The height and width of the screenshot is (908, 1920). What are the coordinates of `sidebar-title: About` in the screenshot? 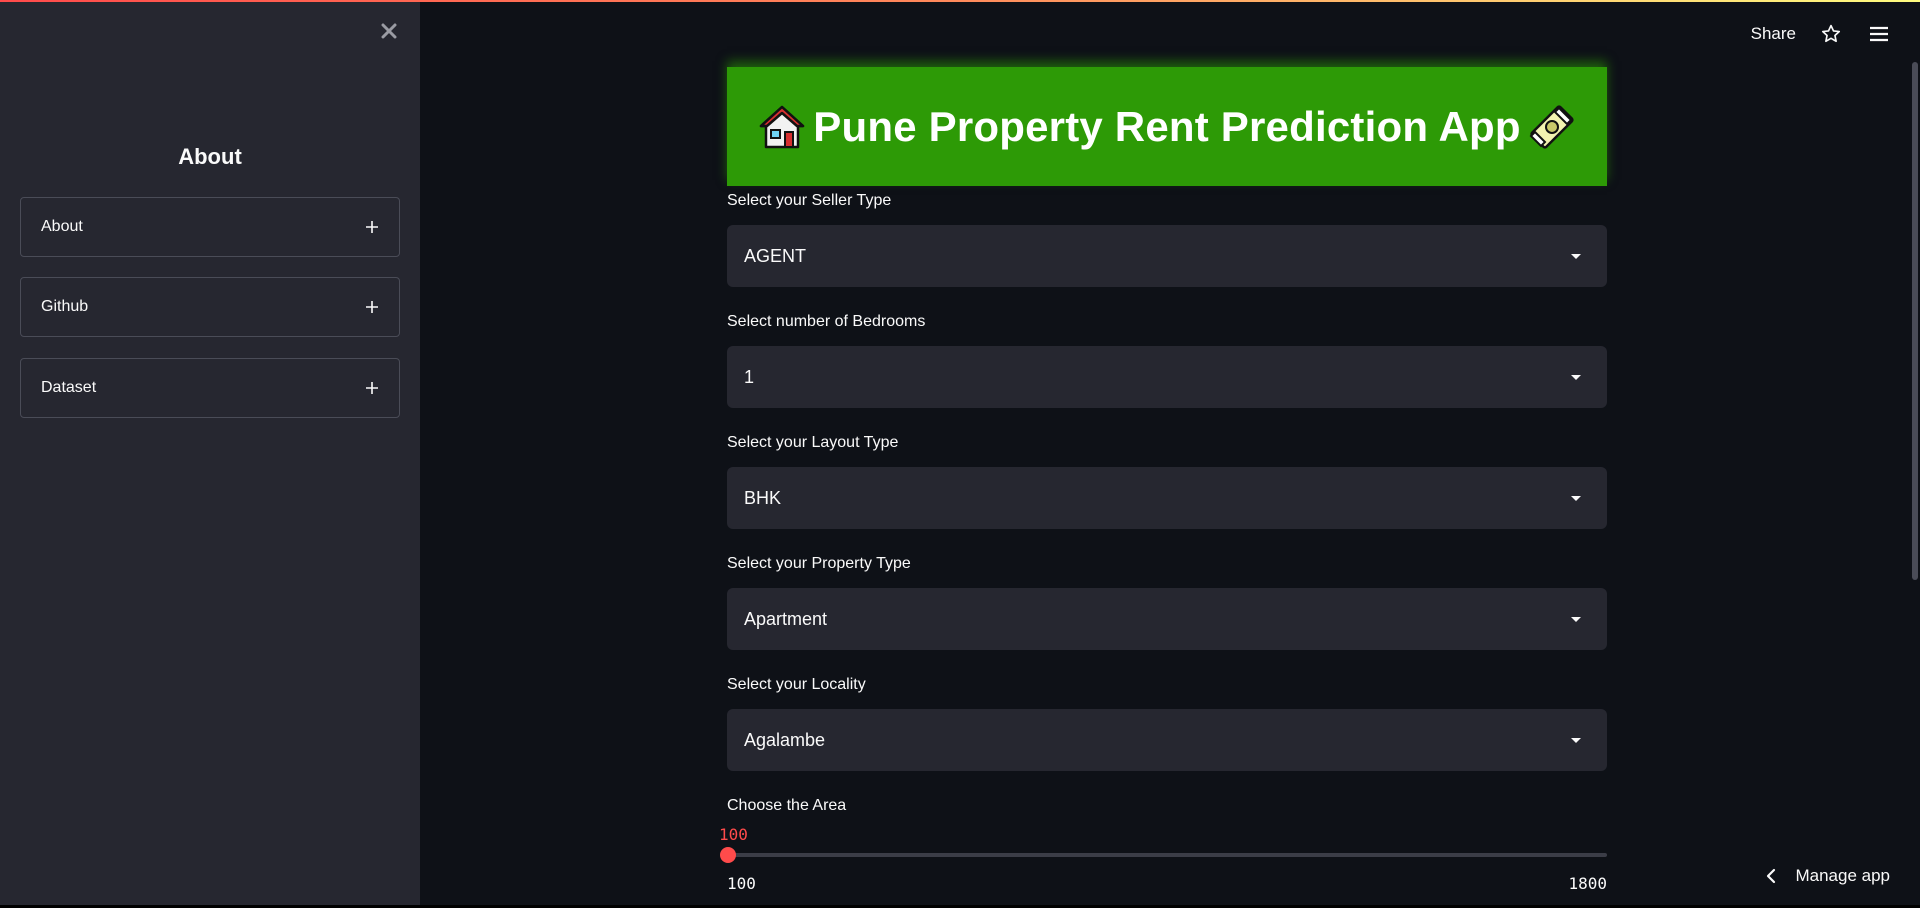 It's located at (210, 156).